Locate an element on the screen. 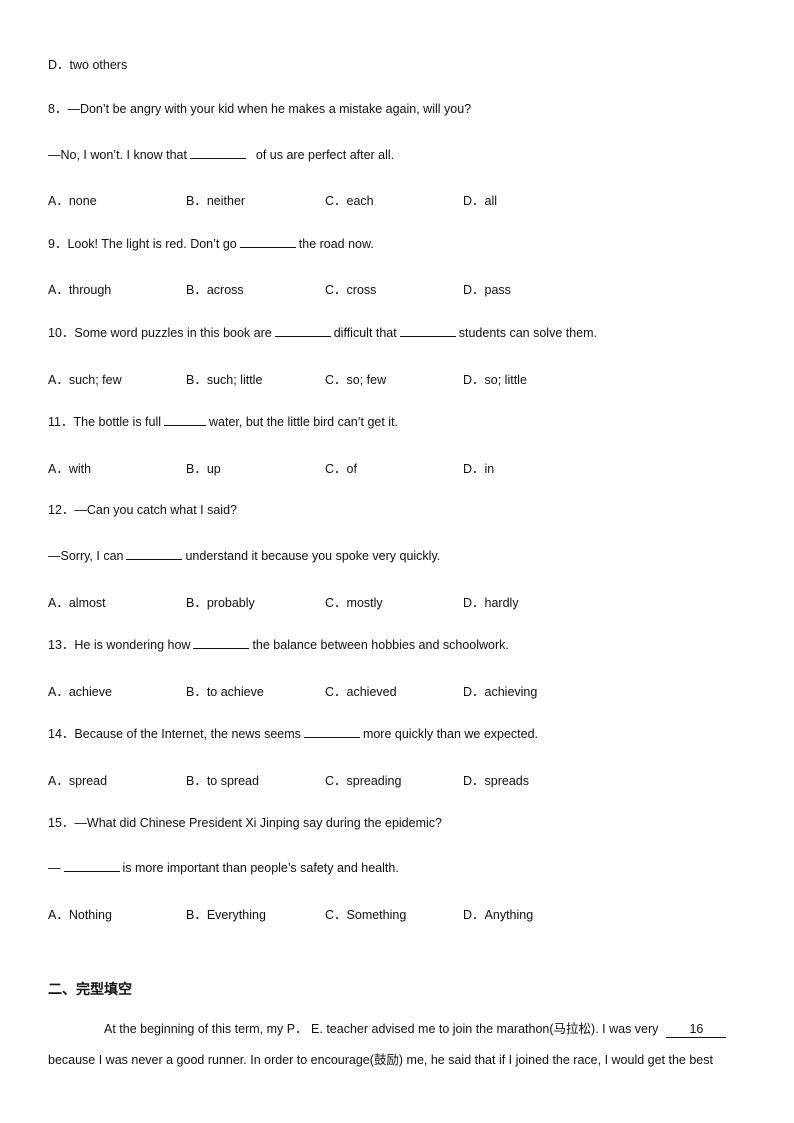 The width and height of the screenshot is (794, 1123). stem-text: 11．The bottle is full is located at coordinates (105, 422).